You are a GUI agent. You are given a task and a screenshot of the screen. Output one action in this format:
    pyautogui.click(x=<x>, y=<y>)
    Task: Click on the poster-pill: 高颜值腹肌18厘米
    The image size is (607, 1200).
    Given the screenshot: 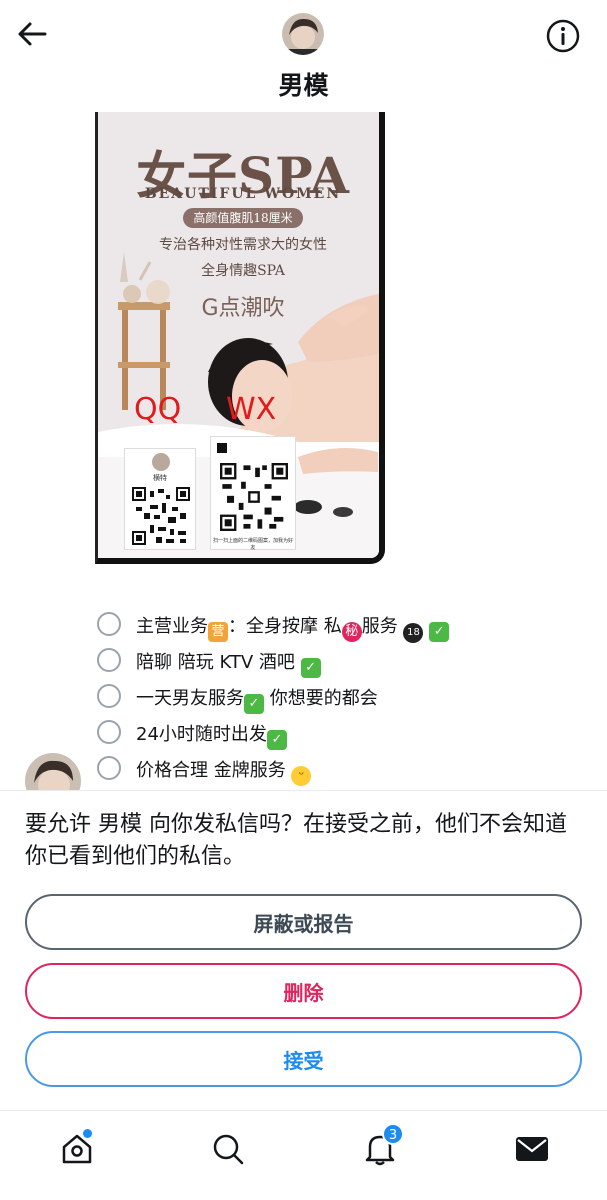 What is the action you would take?
    pyautogui.click(x=243, y=218)
    